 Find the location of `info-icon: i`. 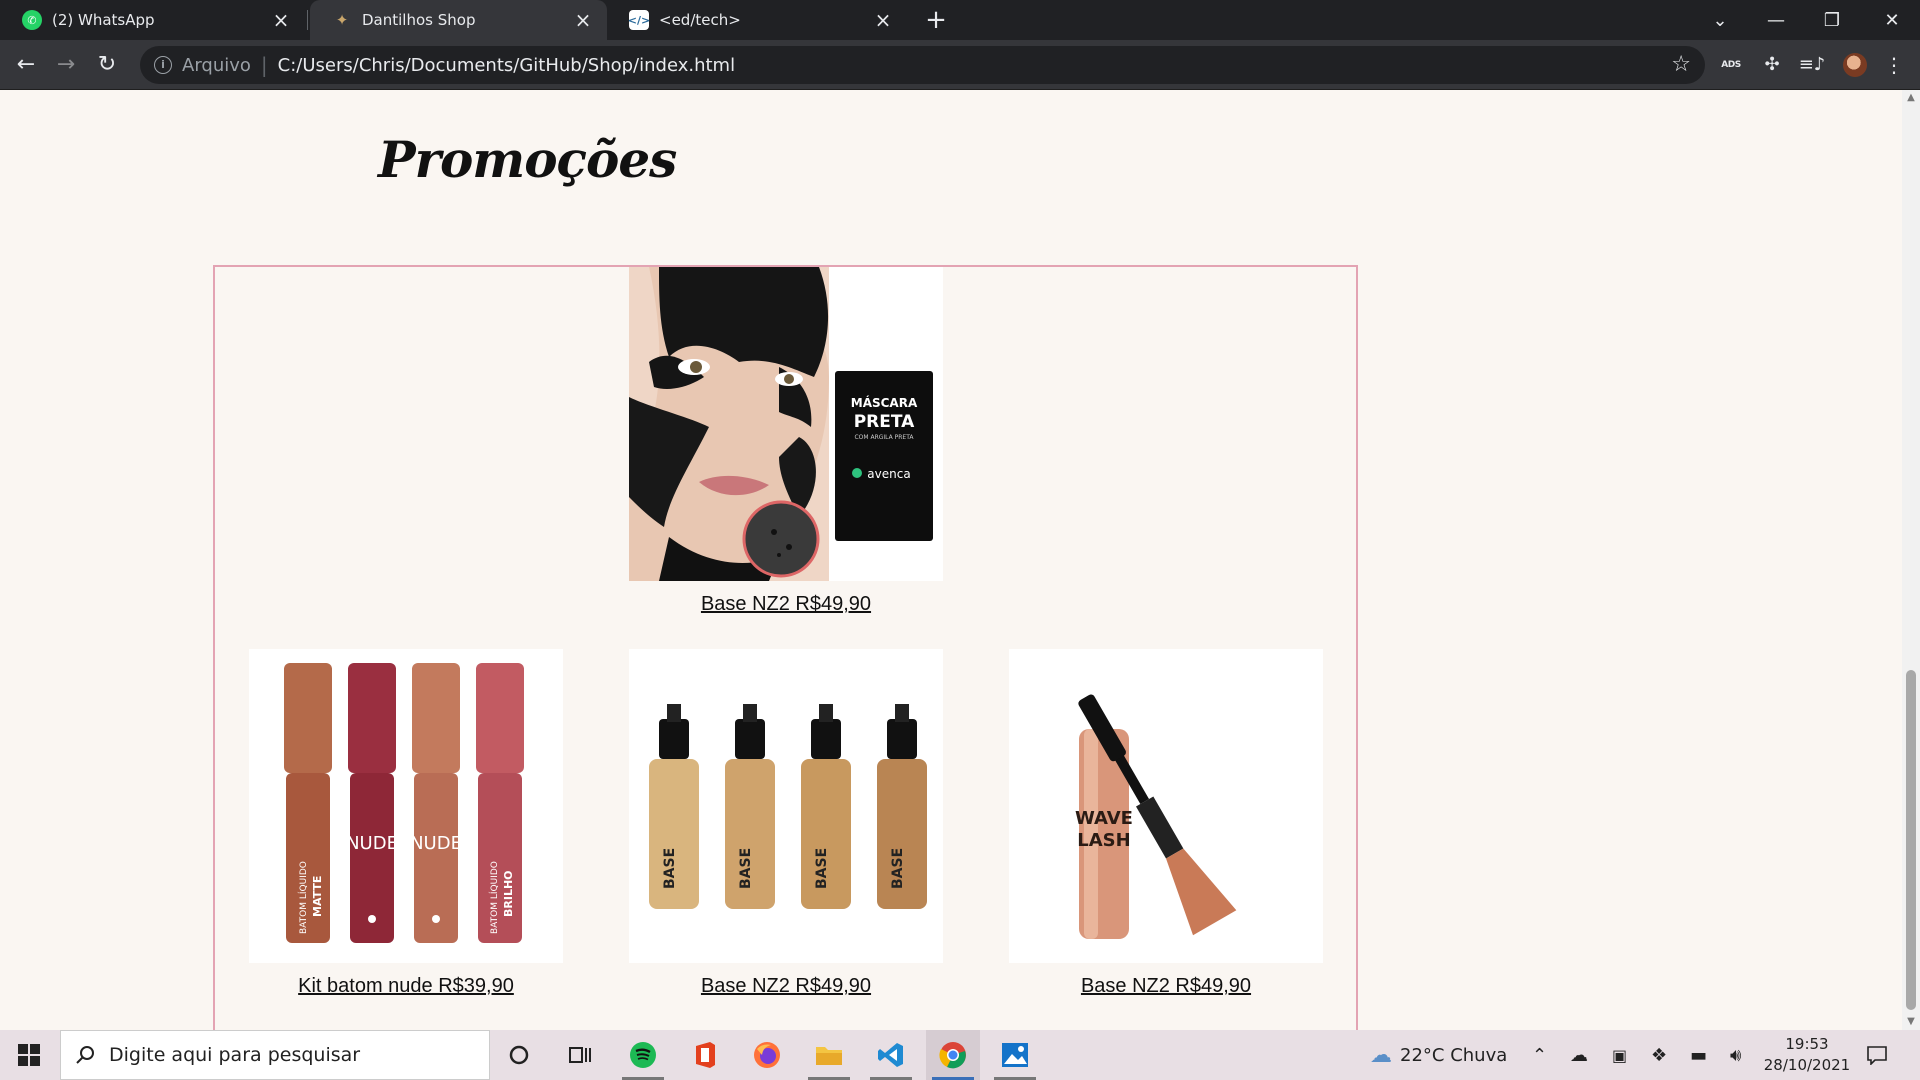

info-icon: i is located at coordinates (163, 65).